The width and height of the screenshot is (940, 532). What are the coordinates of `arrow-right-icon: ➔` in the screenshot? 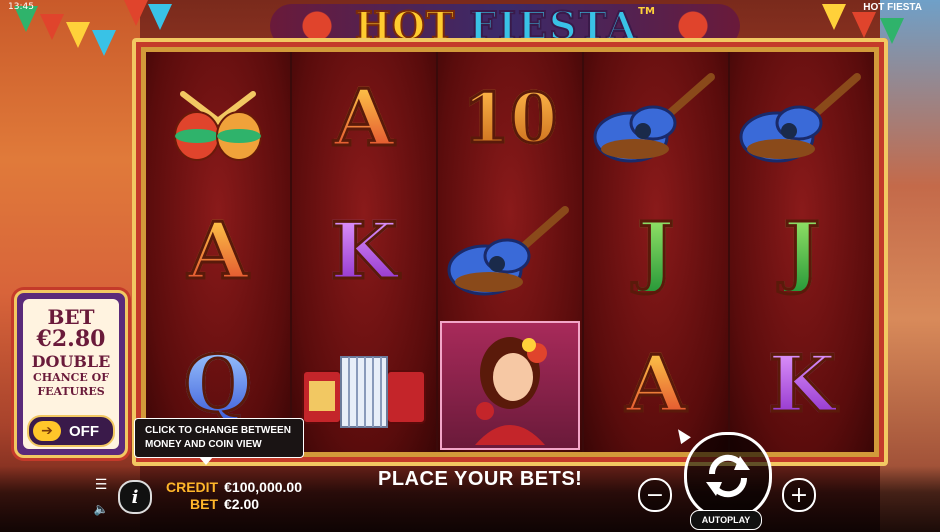 It's located at (47, 431).